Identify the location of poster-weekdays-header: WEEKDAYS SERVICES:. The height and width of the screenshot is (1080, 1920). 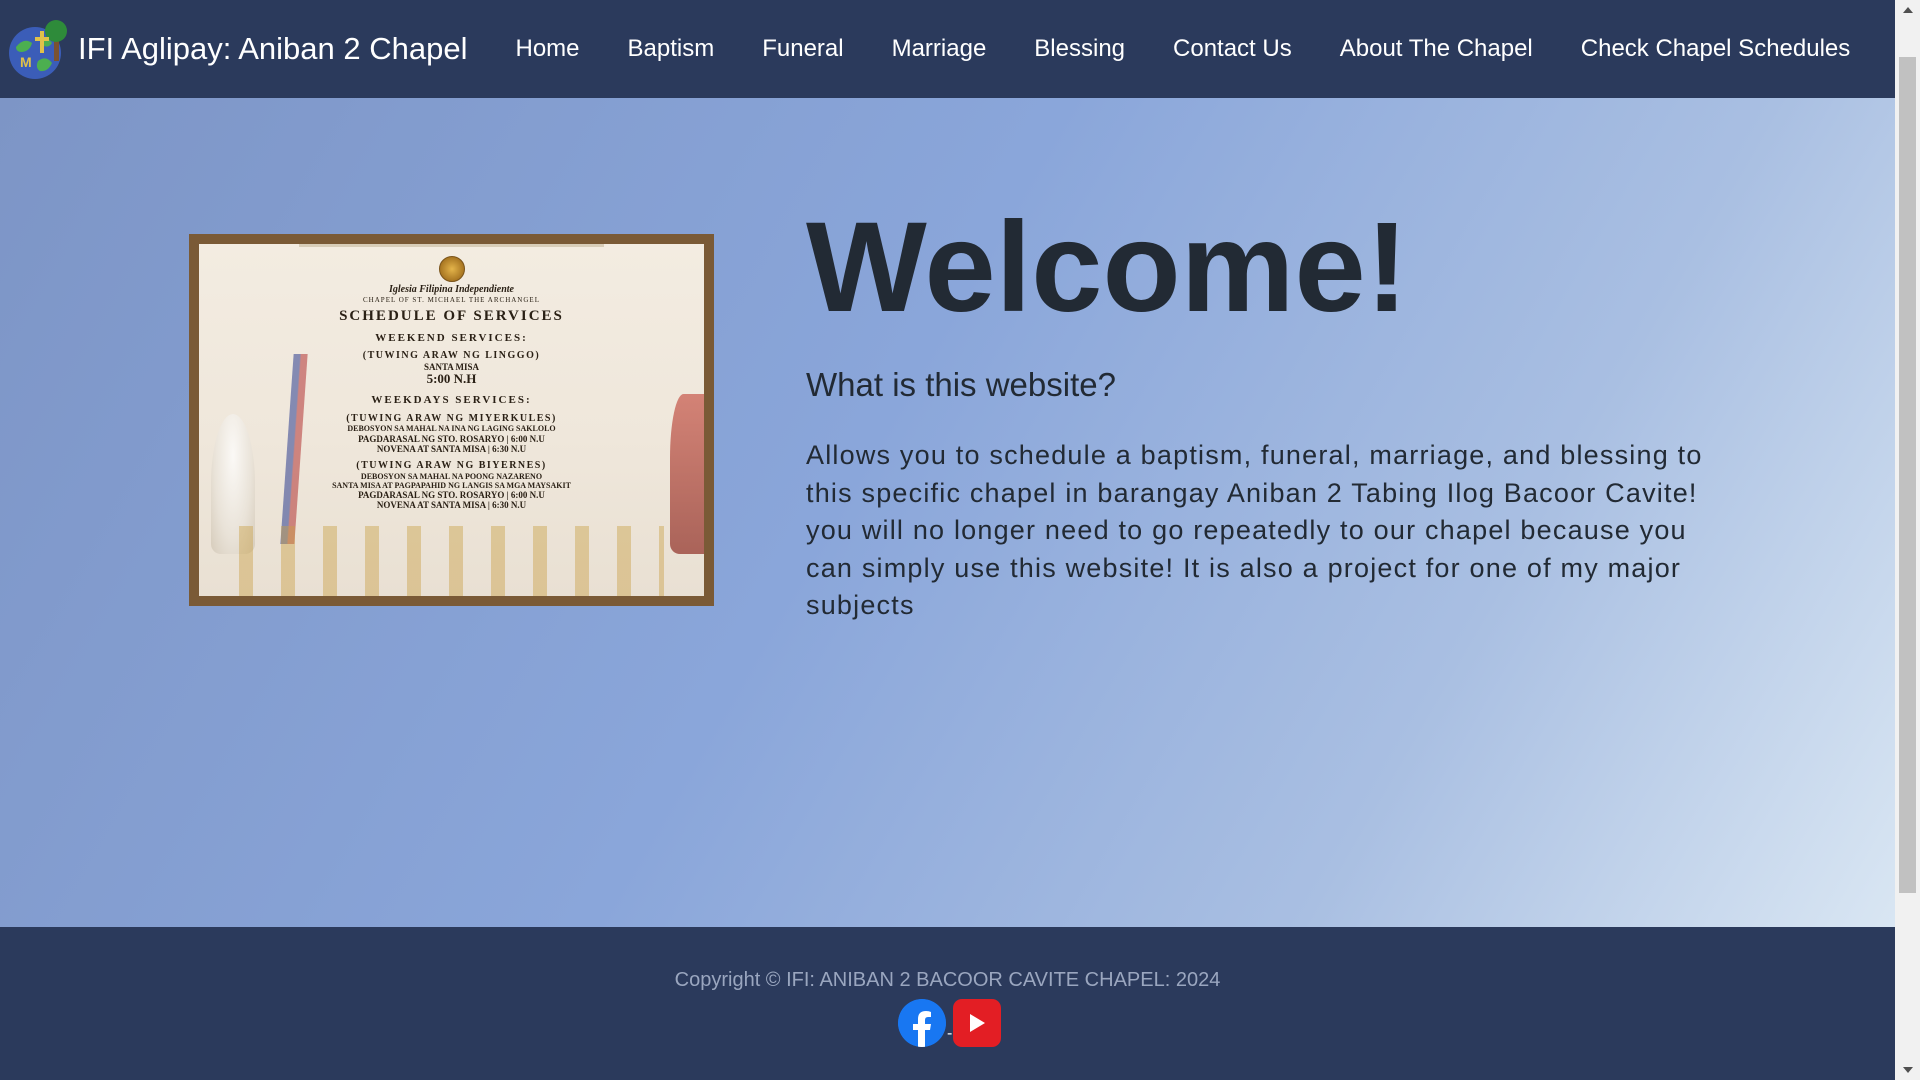
(451, 400).